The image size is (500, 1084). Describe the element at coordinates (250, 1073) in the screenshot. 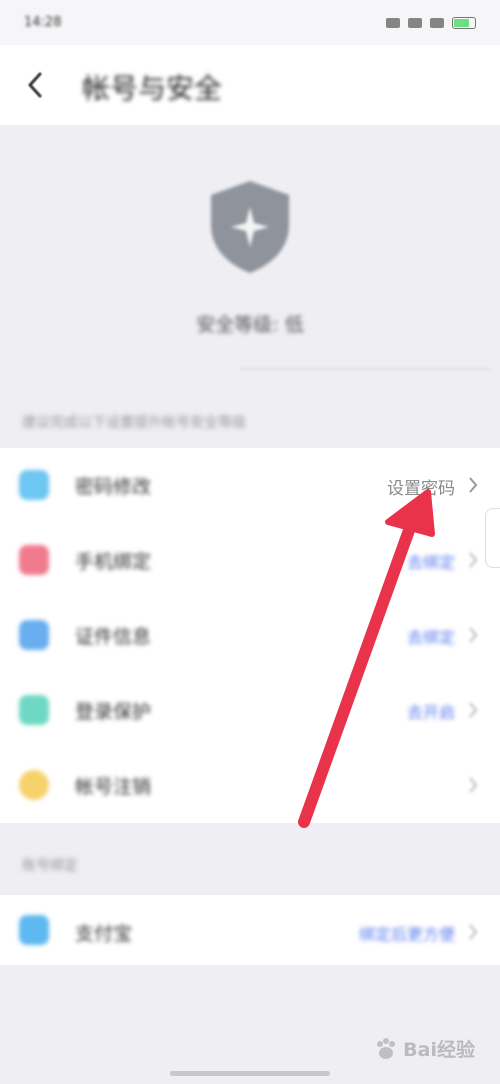

I see `home-indicator` at that location.